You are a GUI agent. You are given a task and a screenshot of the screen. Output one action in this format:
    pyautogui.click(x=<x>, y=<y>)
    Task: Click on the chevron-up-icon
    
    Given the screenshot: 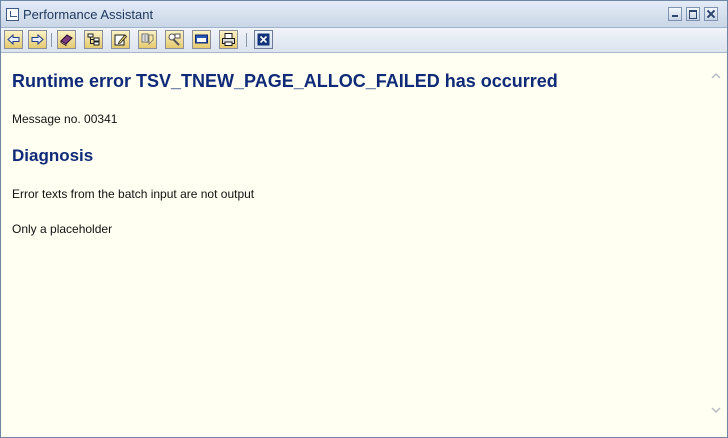 What is the action you would take?
    pyautogui.click(x=716, y=75)
    